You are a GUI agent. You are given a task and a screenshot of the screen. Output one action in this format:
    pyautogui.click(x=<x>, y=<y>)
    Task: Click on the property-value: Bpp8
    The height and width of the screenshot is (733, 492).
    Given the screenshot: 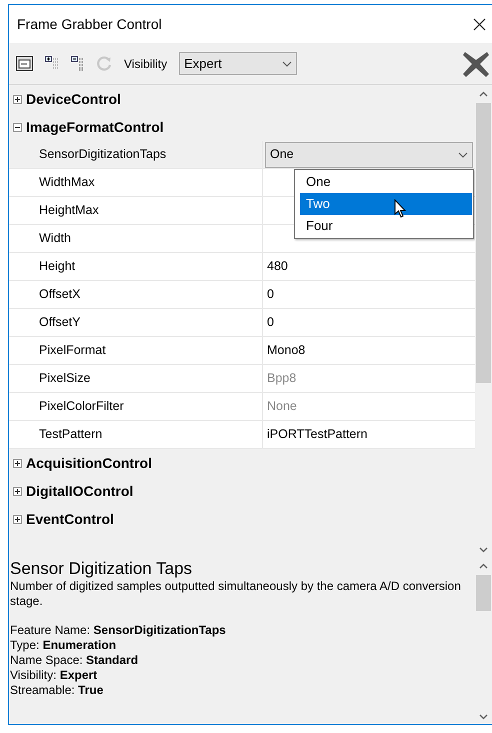 What is the action you would take?
    pyautogui.click(x=281, y=379)
    